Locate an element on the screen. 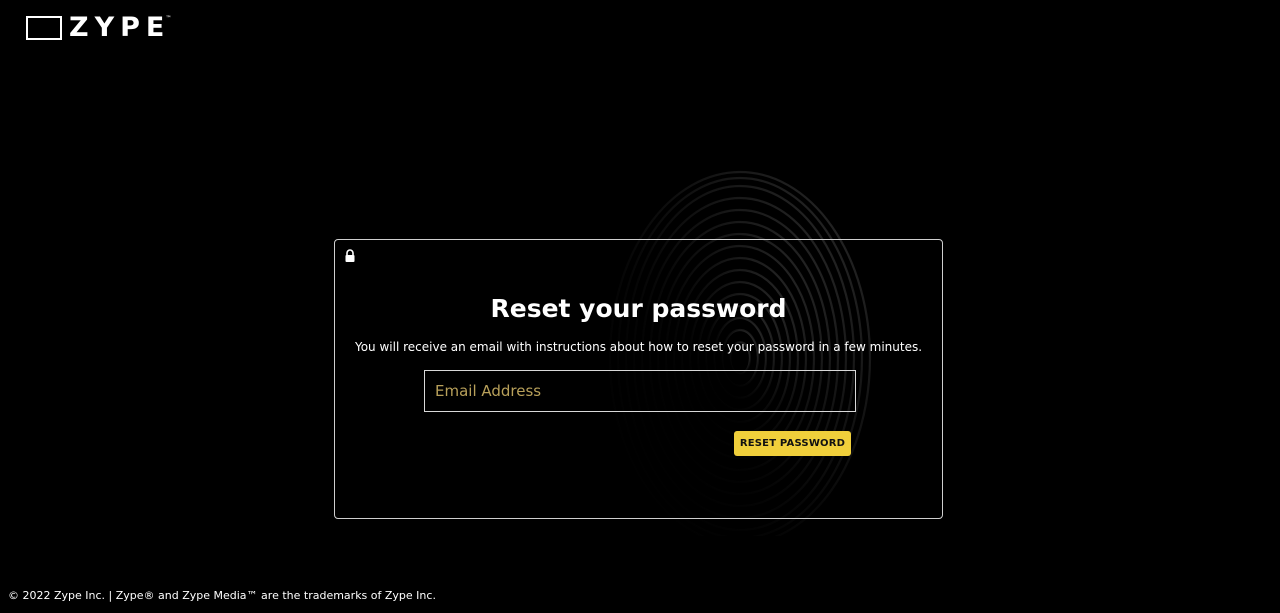 Image resolution: width=1280 pixels, height=613 pixels. zype-logo: ZYPE ™ is located at coordinates (101, 27).